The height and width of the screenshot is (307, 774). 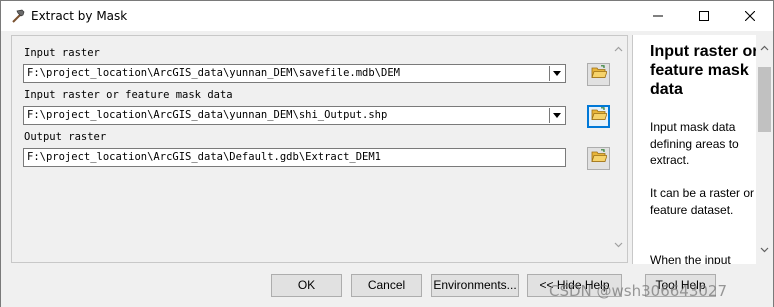 I want to click on mask-data-dropdown-button, so click(x=556, y=115).